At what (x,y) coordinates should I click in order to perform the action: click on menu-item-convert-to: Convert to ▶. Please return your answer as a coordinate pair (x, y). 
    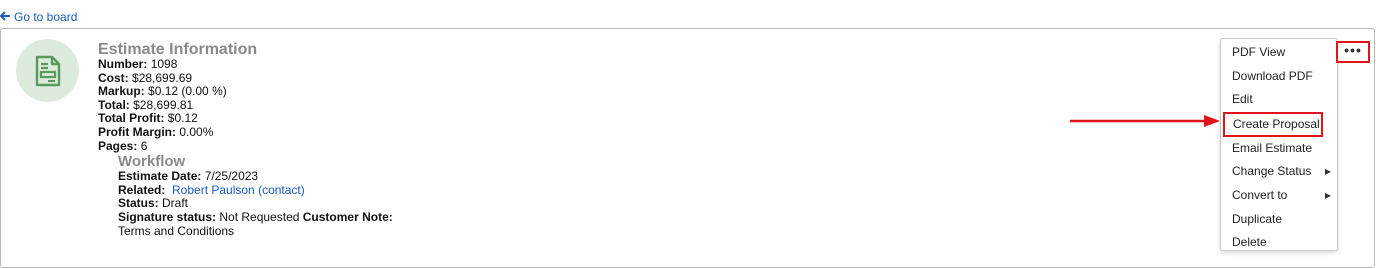
    Looking at the image, I should click on (1279, 196).